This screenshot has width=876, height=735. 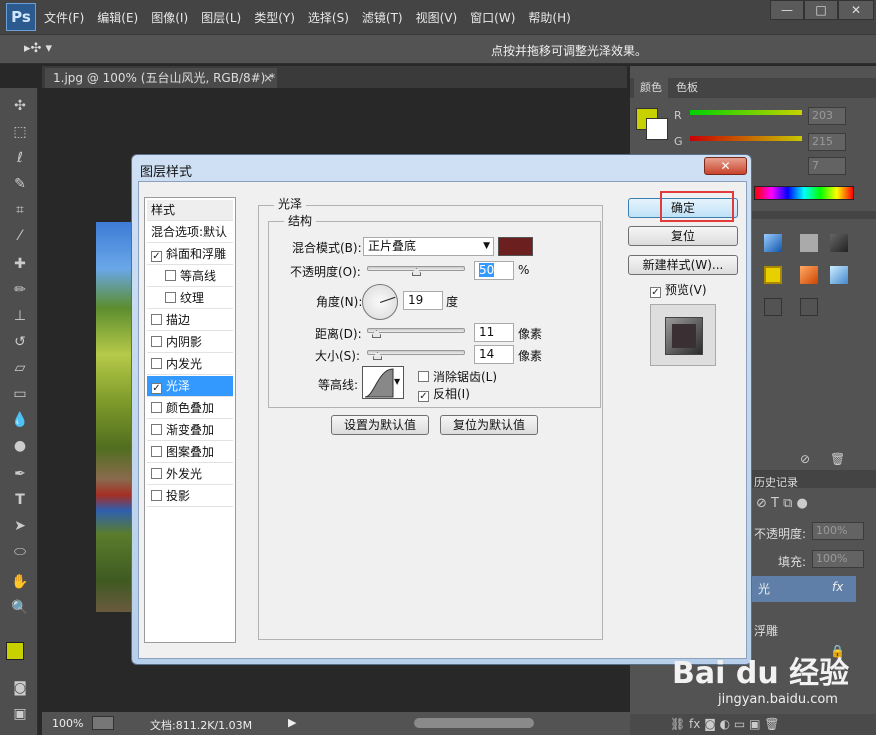 I want to click on dodge-tool-icon: ●, so click(x=20, y=446).